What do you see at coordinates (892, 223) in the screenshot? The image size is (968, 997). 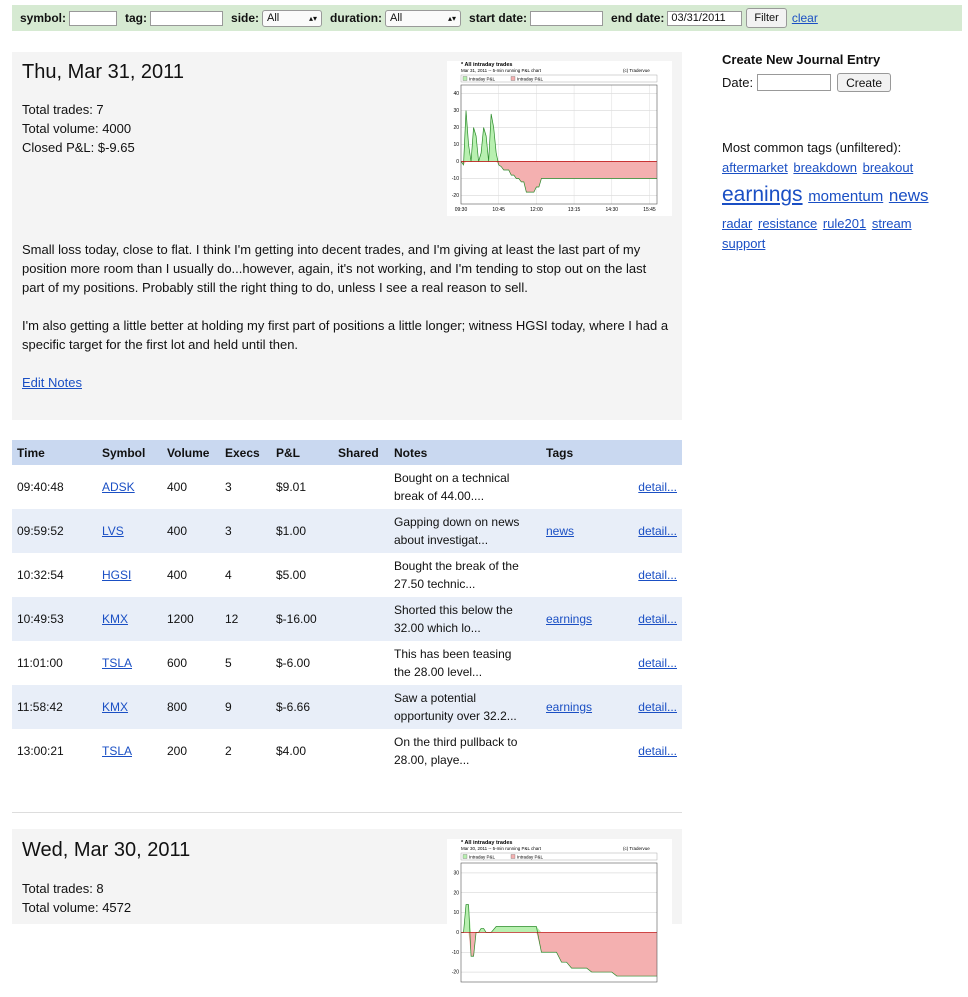 I see `tag-link-stream: stream` at bounding box center [892, 223].